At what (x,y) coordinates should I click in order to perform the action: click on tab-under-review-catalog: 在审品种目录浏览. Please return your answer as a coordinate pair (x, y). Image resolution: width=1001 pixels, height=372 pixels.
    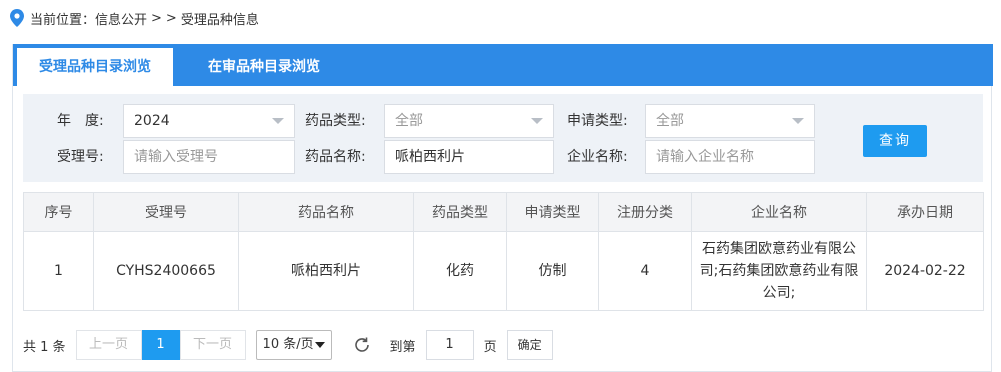
    Looking at the image, I should click on (264, 67).